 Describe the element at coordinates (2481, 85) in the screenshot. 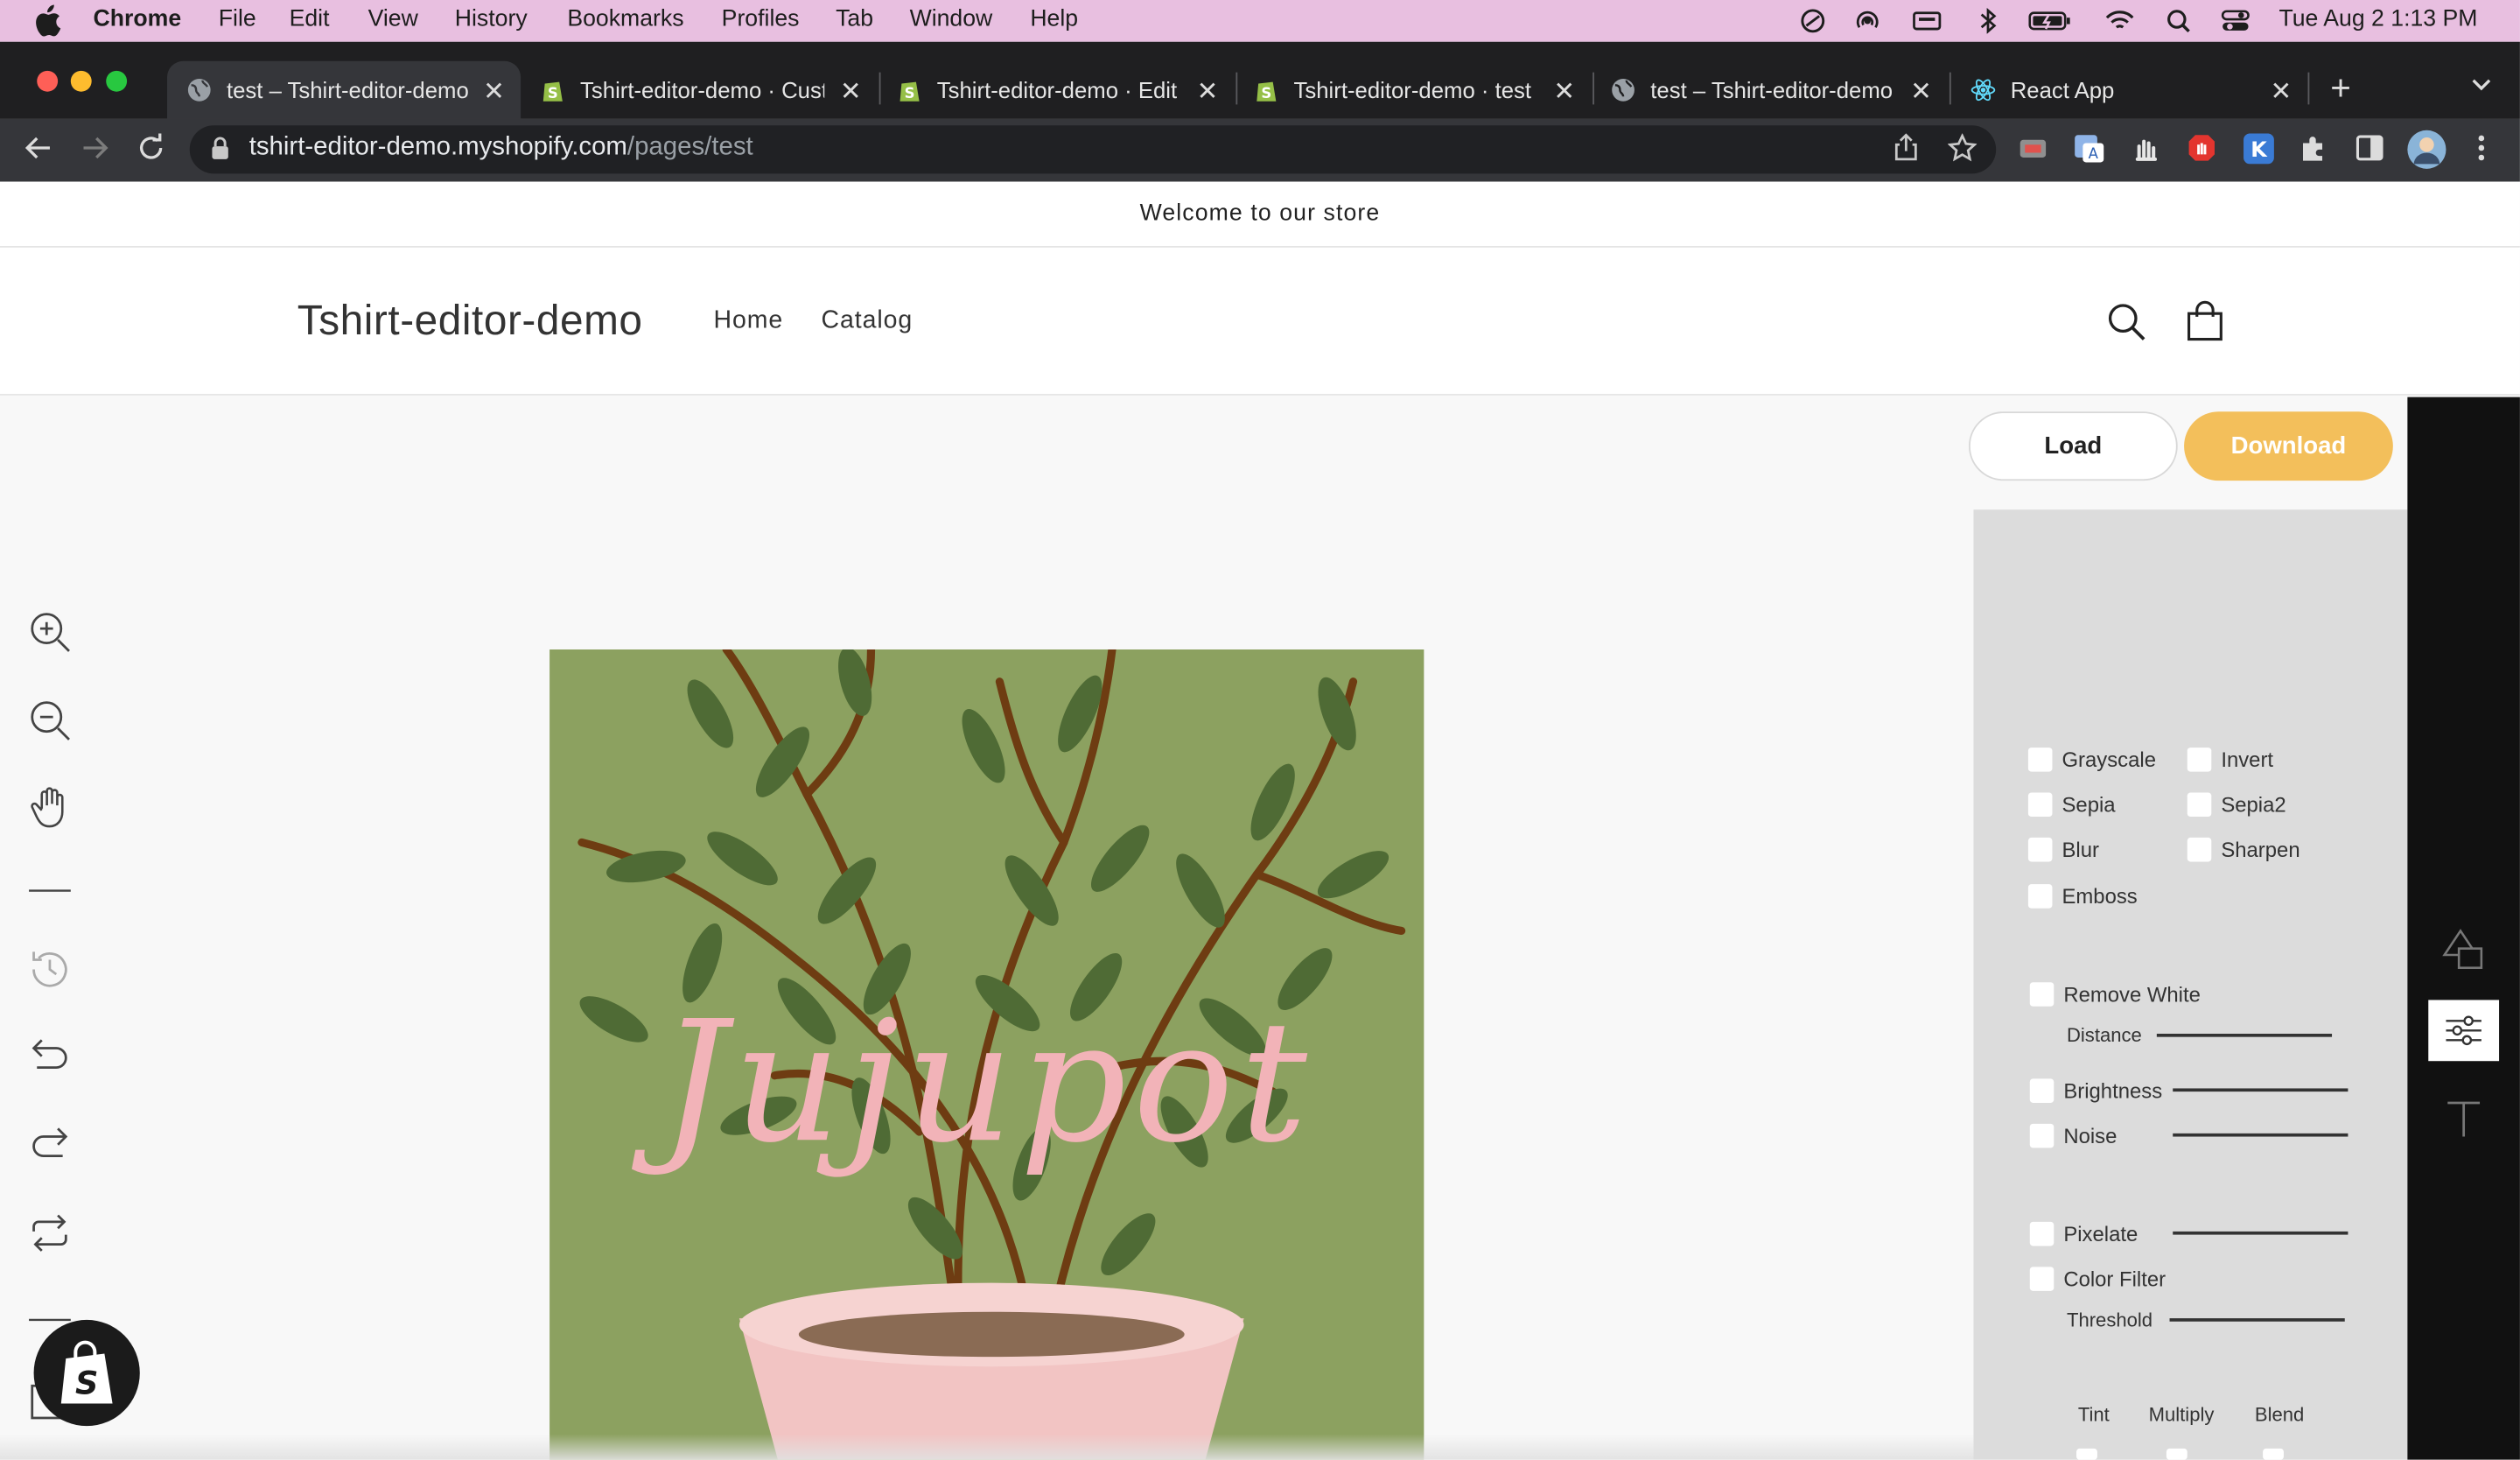

I see `tab-search-chevron-icon` at that location.